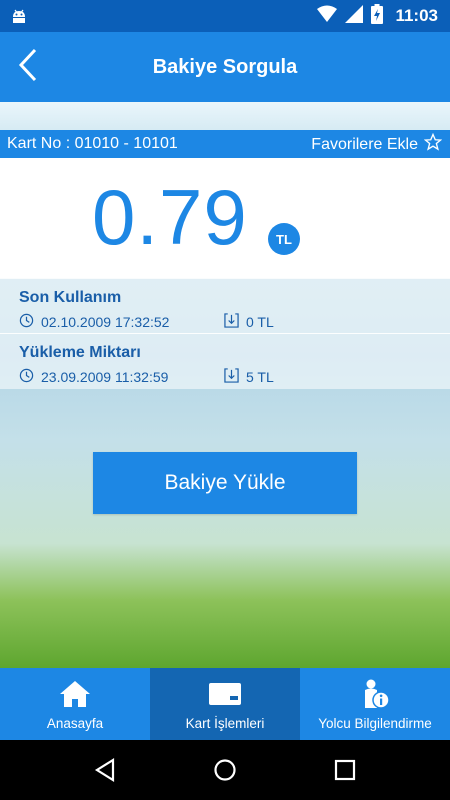 This screenshot has width=450, height=800. I want to click on load-balance-button: Bakiye Yükle, so click(225, 483).